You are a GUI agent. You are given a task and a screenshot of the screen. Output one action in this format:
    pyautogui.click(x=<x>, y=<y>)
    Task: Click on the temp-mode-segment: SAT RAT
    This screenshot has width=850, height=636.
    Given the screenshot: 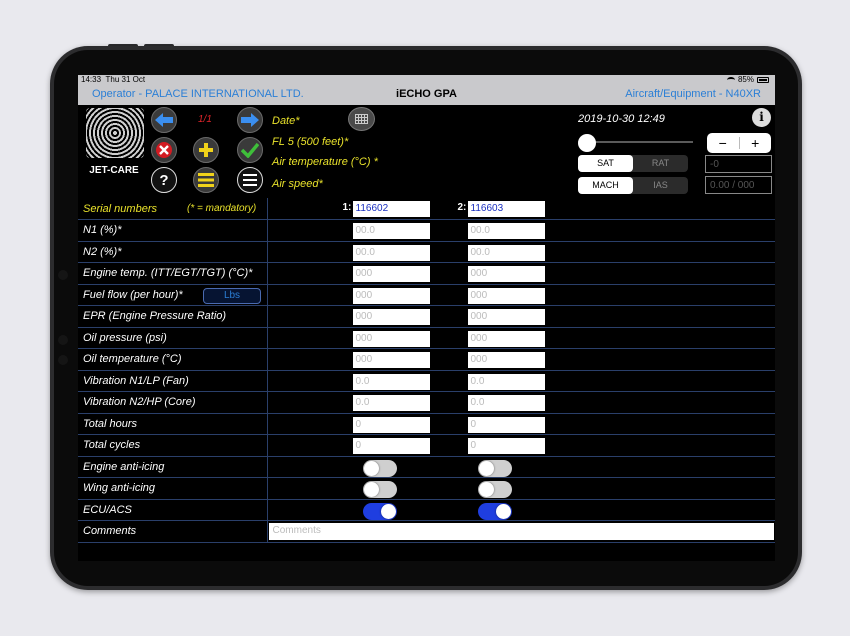 What is the action you would take?
    pyautogui.click(x=633, y=163)
    